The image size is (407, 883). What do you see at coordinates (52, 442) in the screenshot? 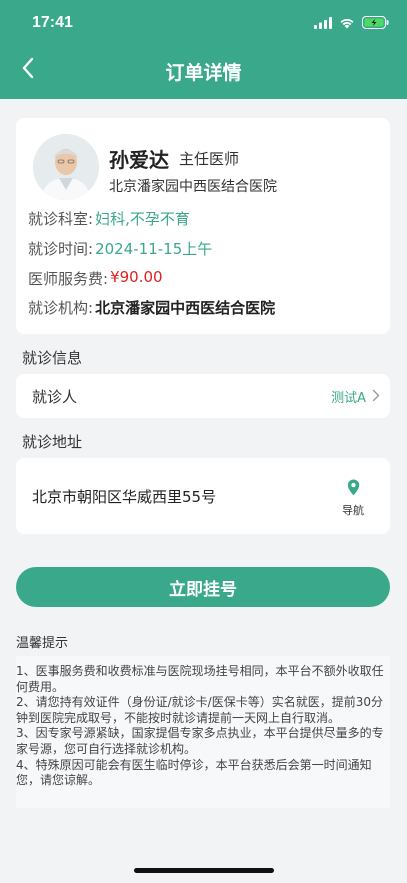
I see `visit-address-title: 就诊地址` at bounding box center [52, 442].